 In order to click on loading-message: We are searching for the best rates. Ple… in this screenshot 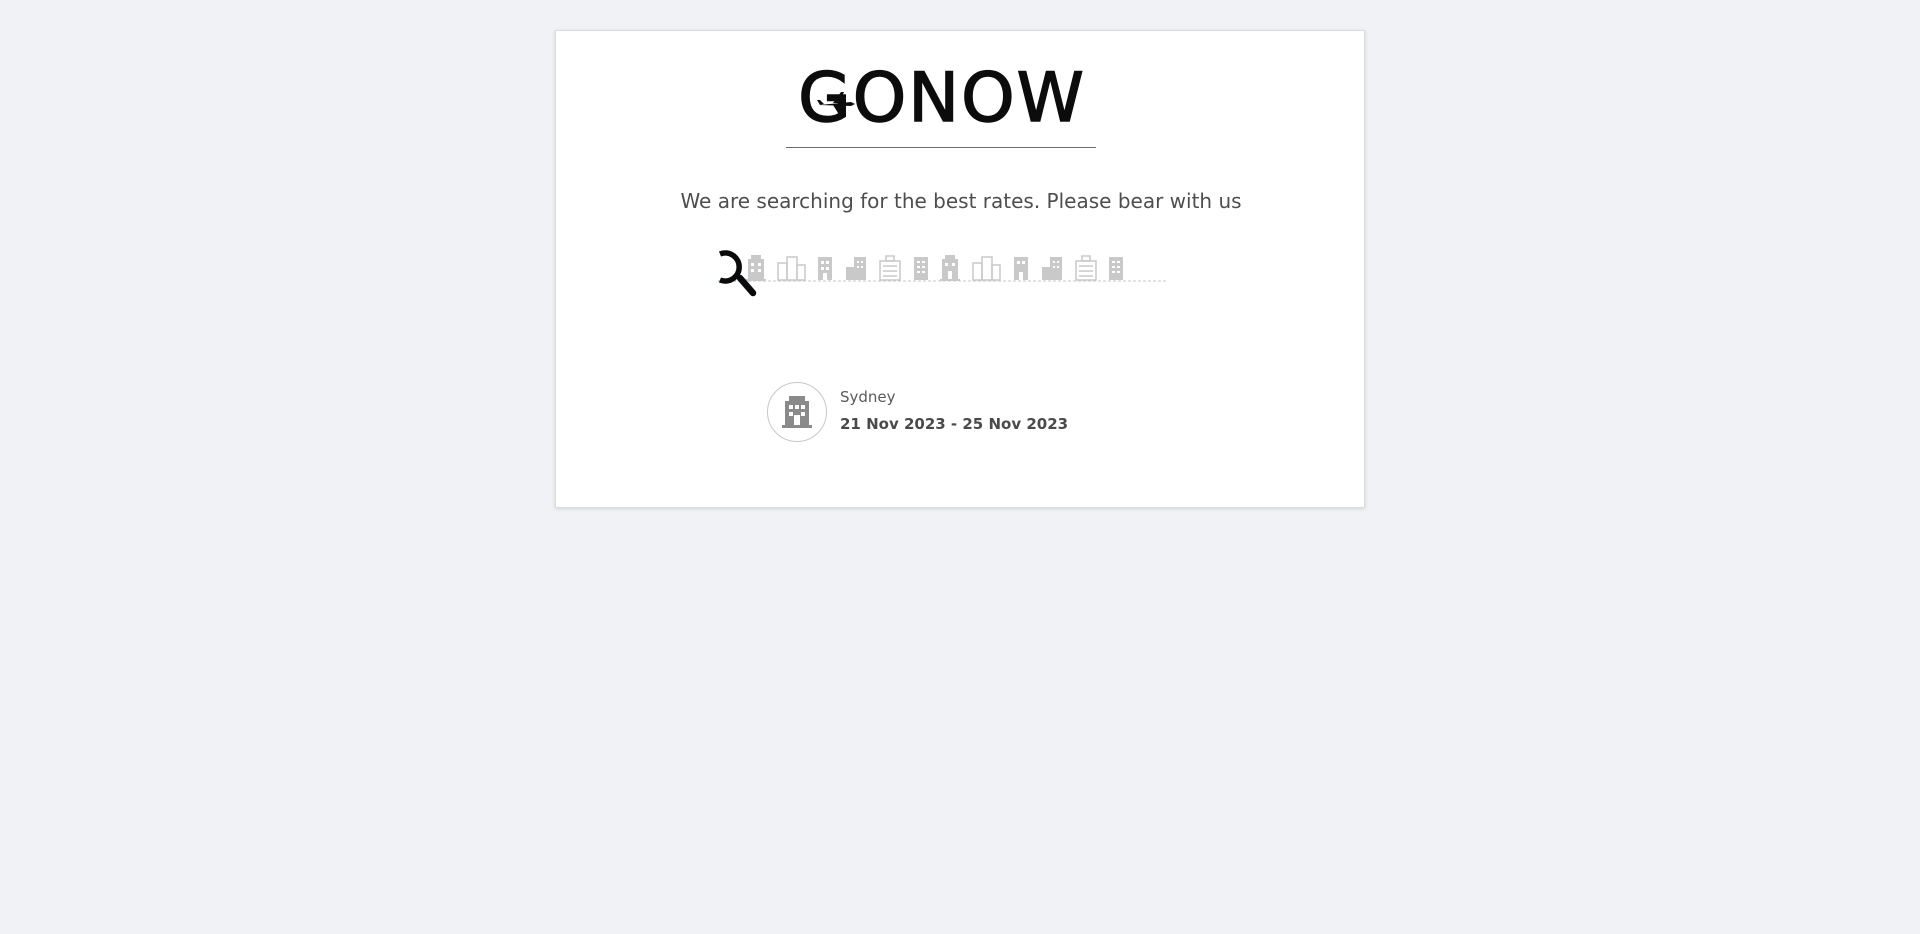, I will do `click(961, 201)`.